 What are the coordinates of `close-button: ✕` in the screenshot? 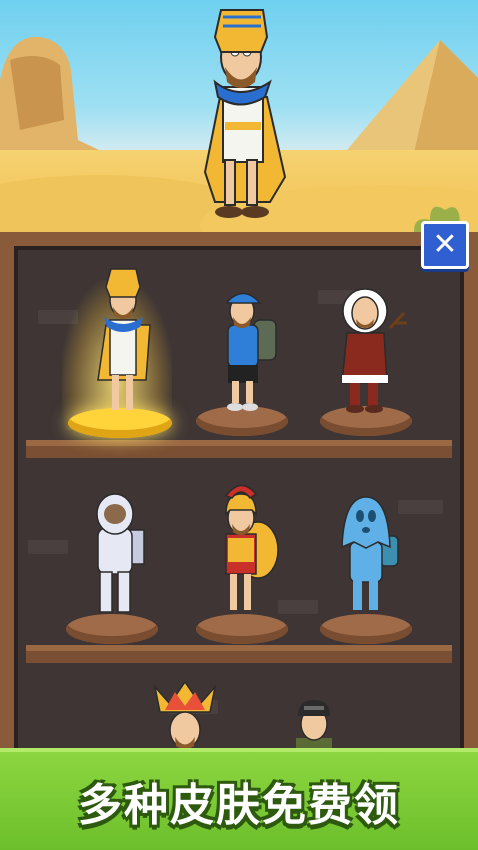 It's located at (445, 245).